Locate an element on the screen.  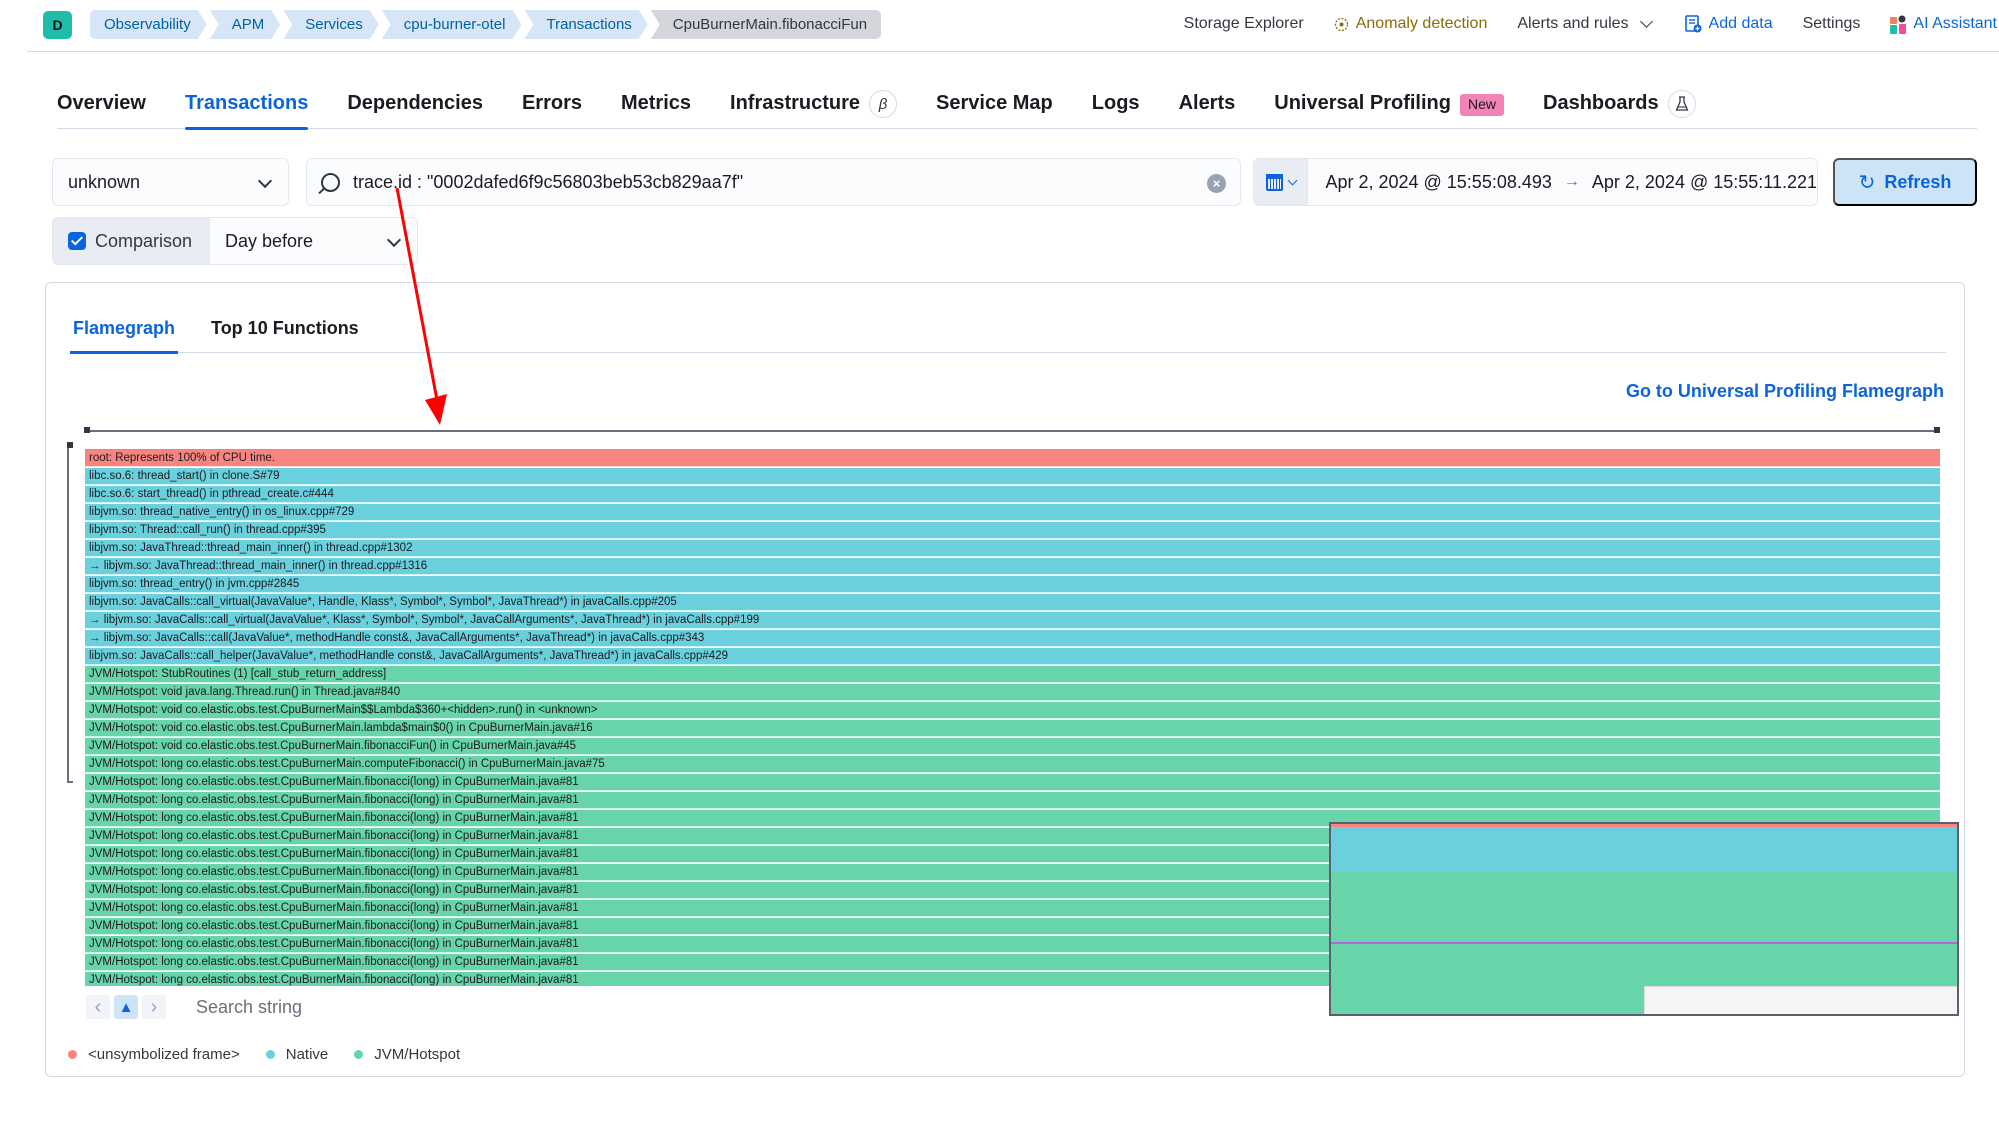
flamegraph-legend: <unsymbolized frame> Native JVM/Hotspot is located at coordinates (264, 1054).